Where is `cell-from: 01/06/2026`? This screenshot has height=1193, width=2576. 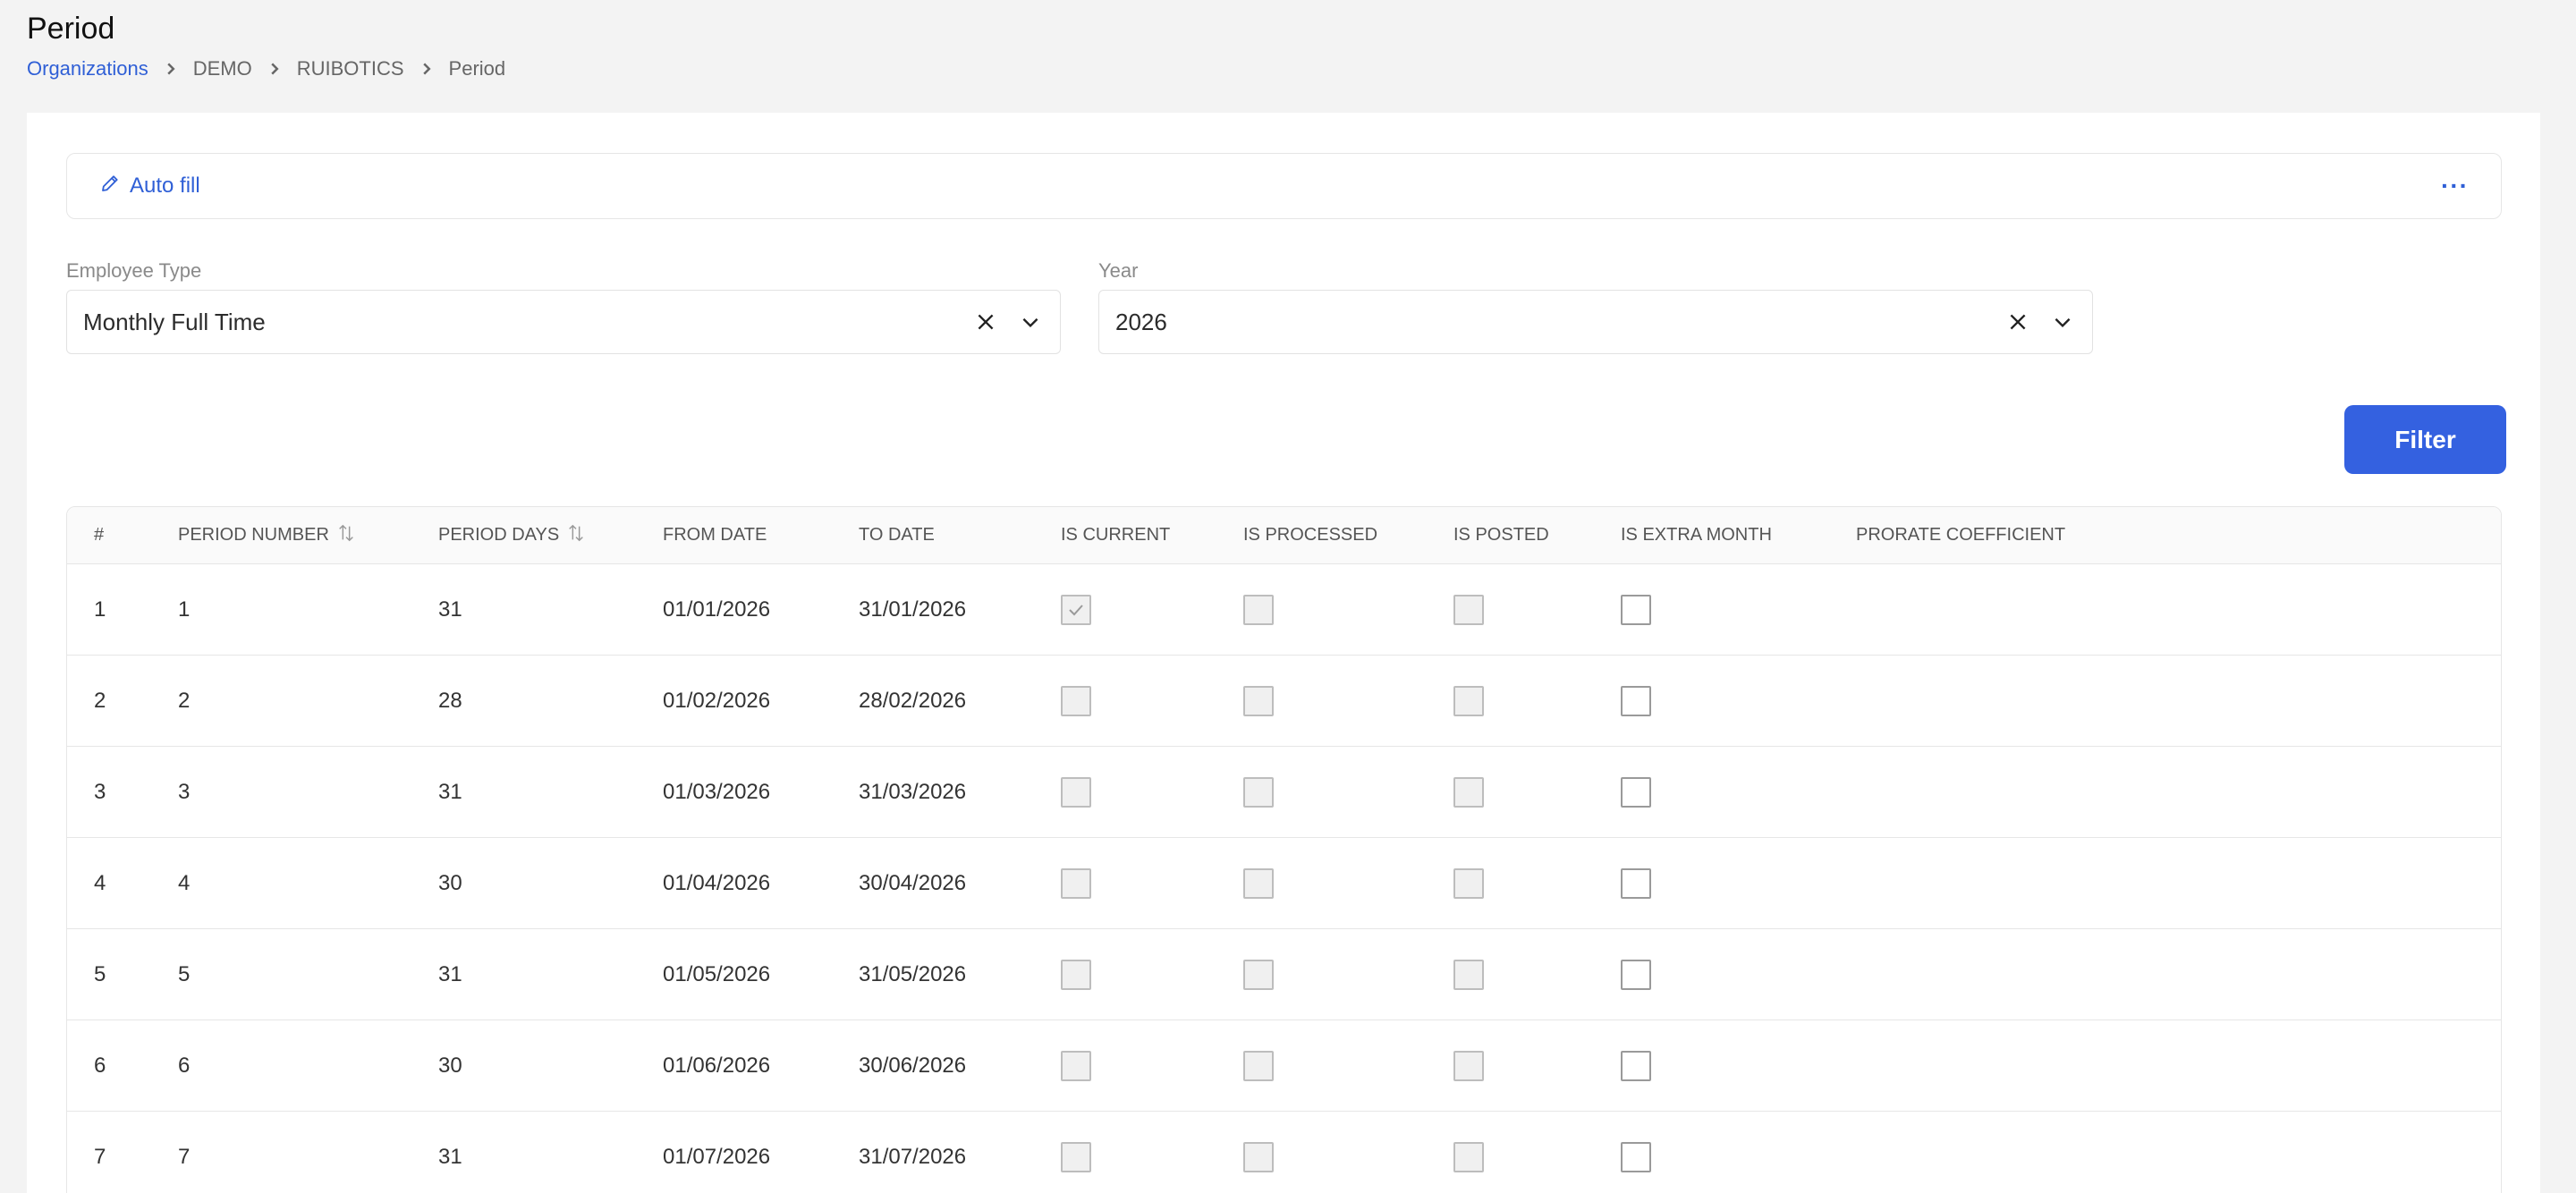
cell-from: 01/06/2026 is located at coordinates (717, 1066).